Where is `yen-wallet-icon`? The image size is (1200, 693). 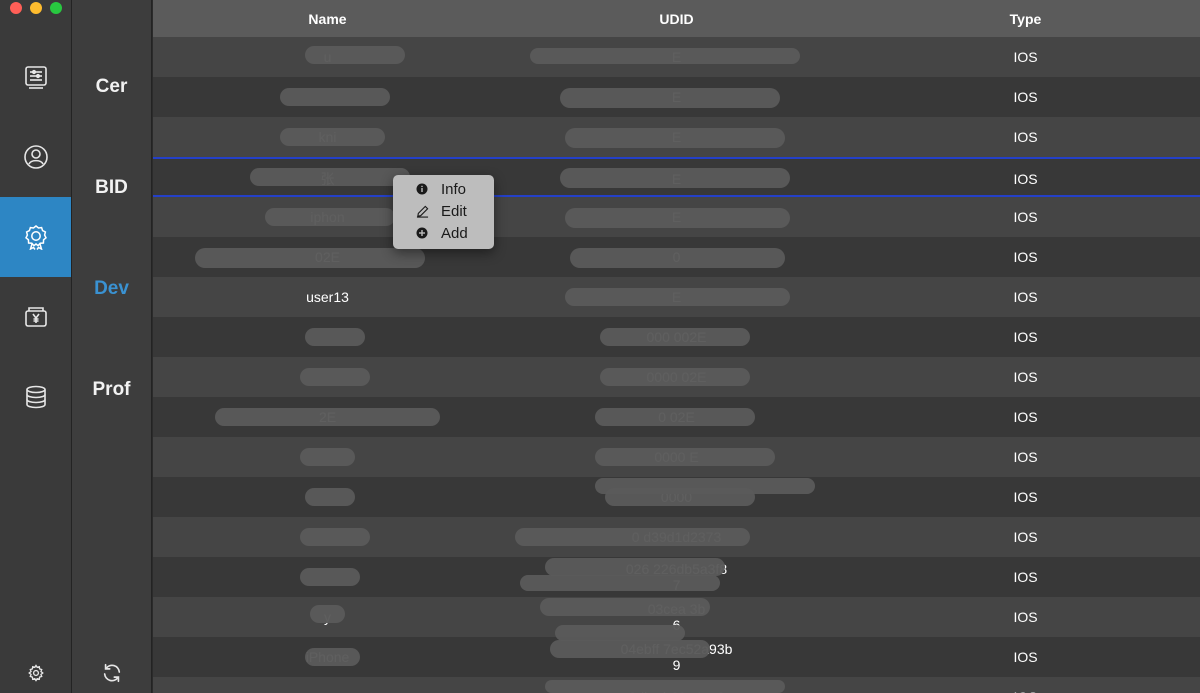 yen-wallet-icon is located at coordinates (35, 317).